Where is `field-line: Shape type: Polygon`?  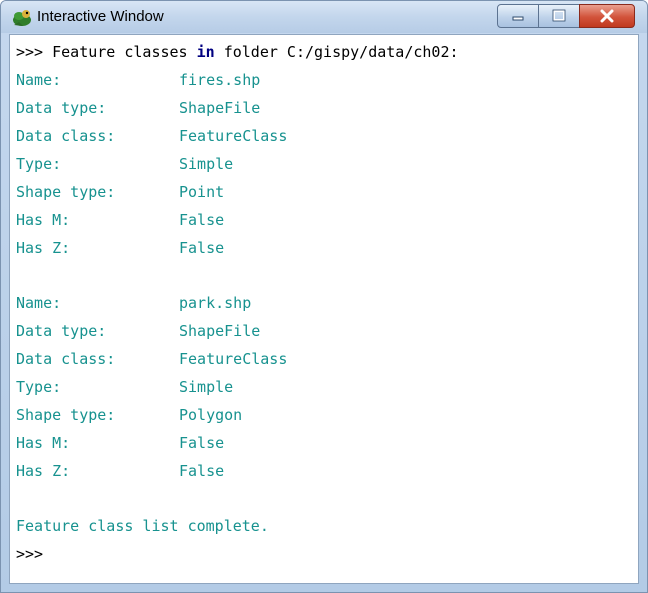
field-line: Shape type: Polygon is located at coordinates (327, 415).